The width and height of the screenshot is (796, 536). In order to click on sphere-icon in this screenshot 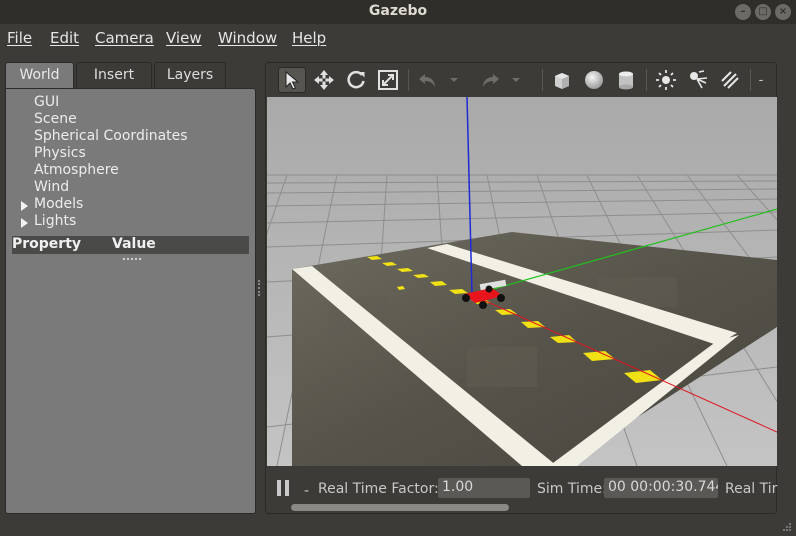, I will do `click(594, 80)`.